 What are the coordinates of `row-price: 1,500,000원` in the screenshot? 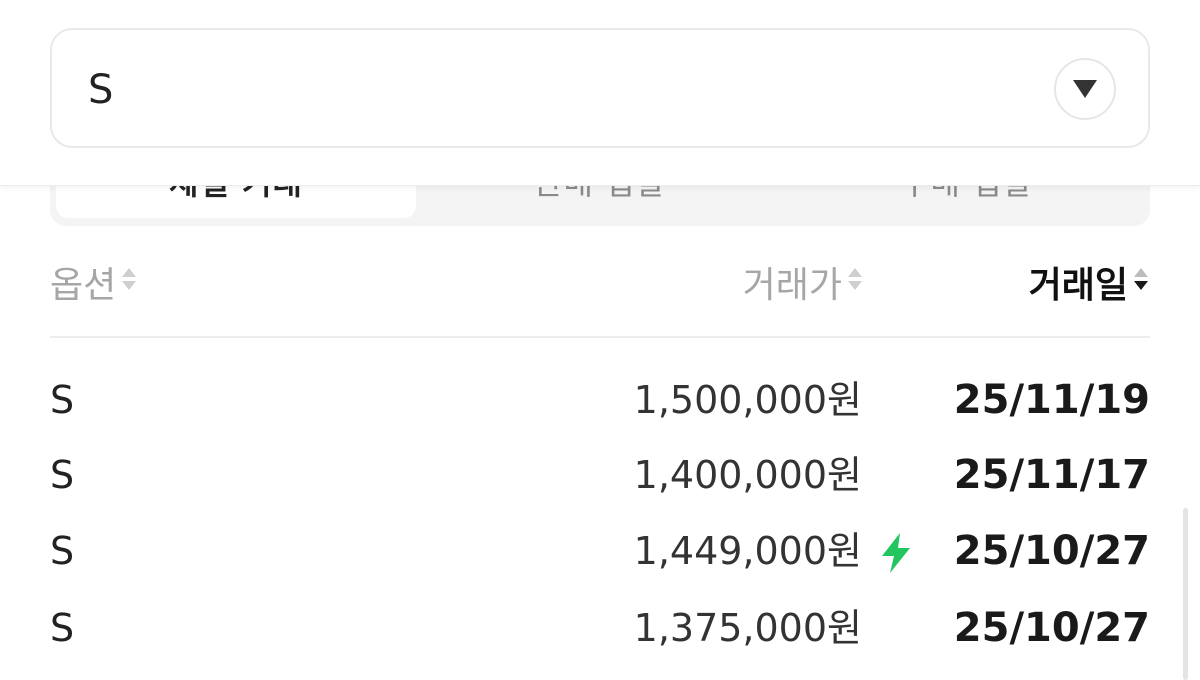 It's located at (747, 400).